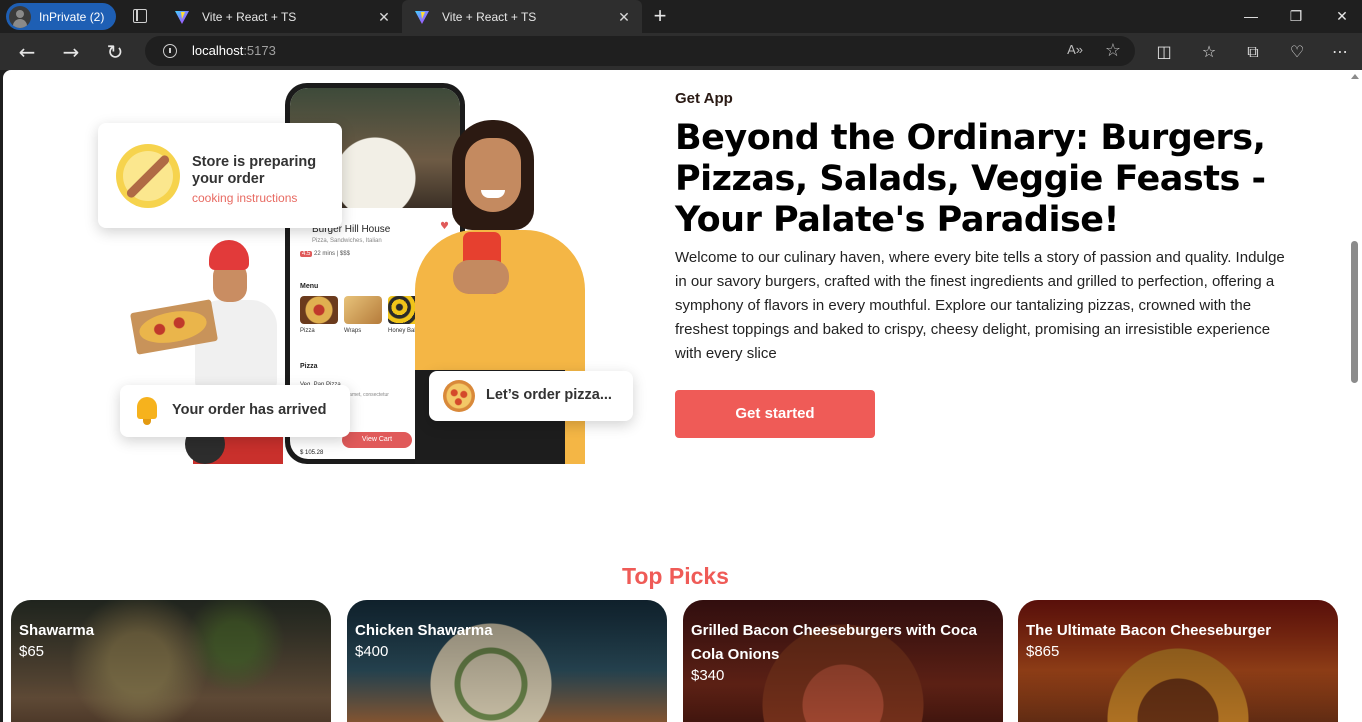 Image resolution: width=1362 pixels, height=722 pixels. What do you see at coordinates (1253, 52) in the screenshot?
I see `collections-icon: ⧉` at bounding box center [1253, 52].